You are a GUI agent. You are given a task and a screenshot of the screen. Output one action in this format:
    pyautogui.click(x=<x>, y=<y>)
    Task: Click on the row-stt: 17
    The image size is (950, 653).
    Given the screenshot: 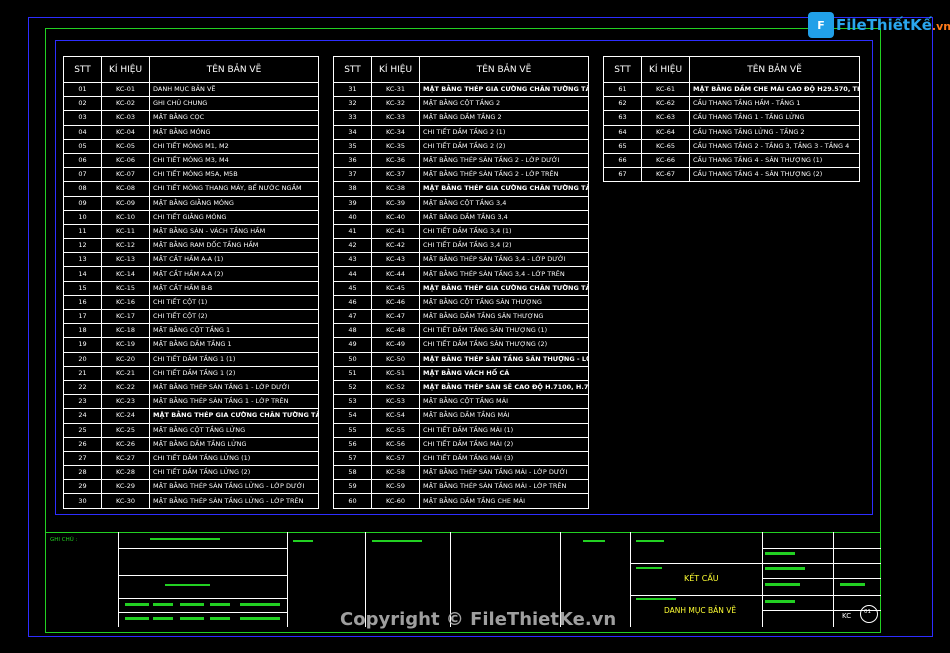 What is the action you would take?
    pyautogui.click(x=82, y=316)
    